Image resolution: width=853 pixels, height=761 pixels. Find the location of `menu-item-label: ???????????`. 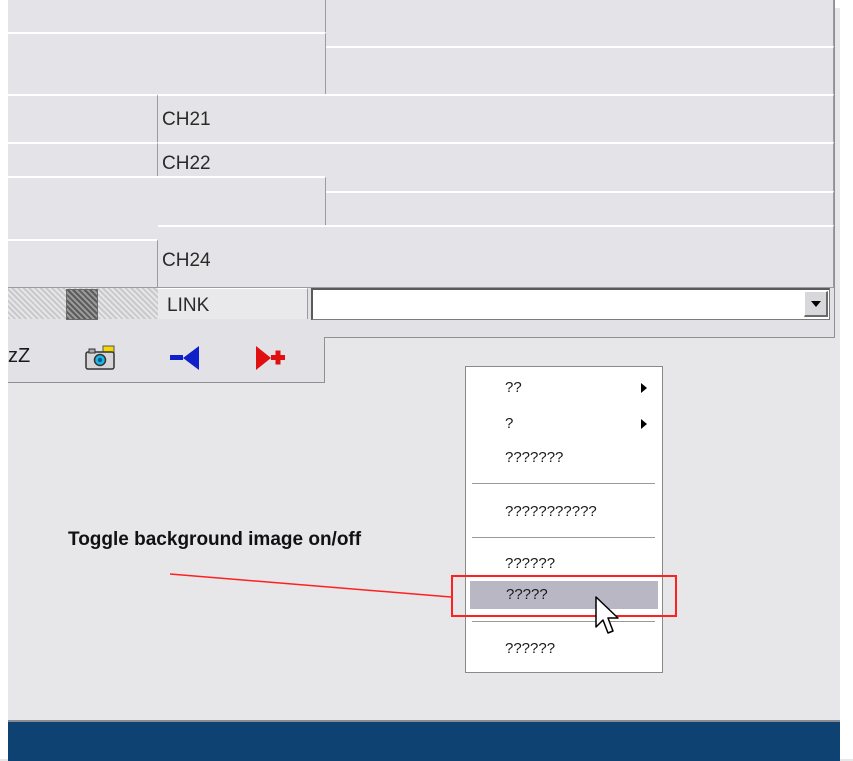

menu-item-label: ??????????? is located at coordinates (551, 511).